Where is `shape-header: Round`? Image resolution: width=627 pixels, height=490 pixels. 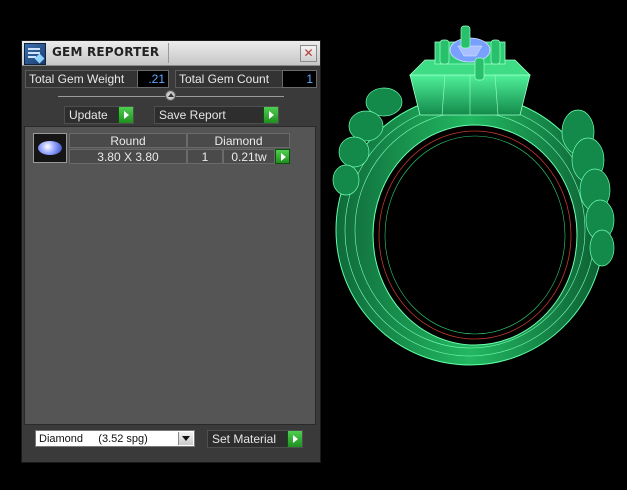
shape-header: Round is located at coordinates (128, 140).